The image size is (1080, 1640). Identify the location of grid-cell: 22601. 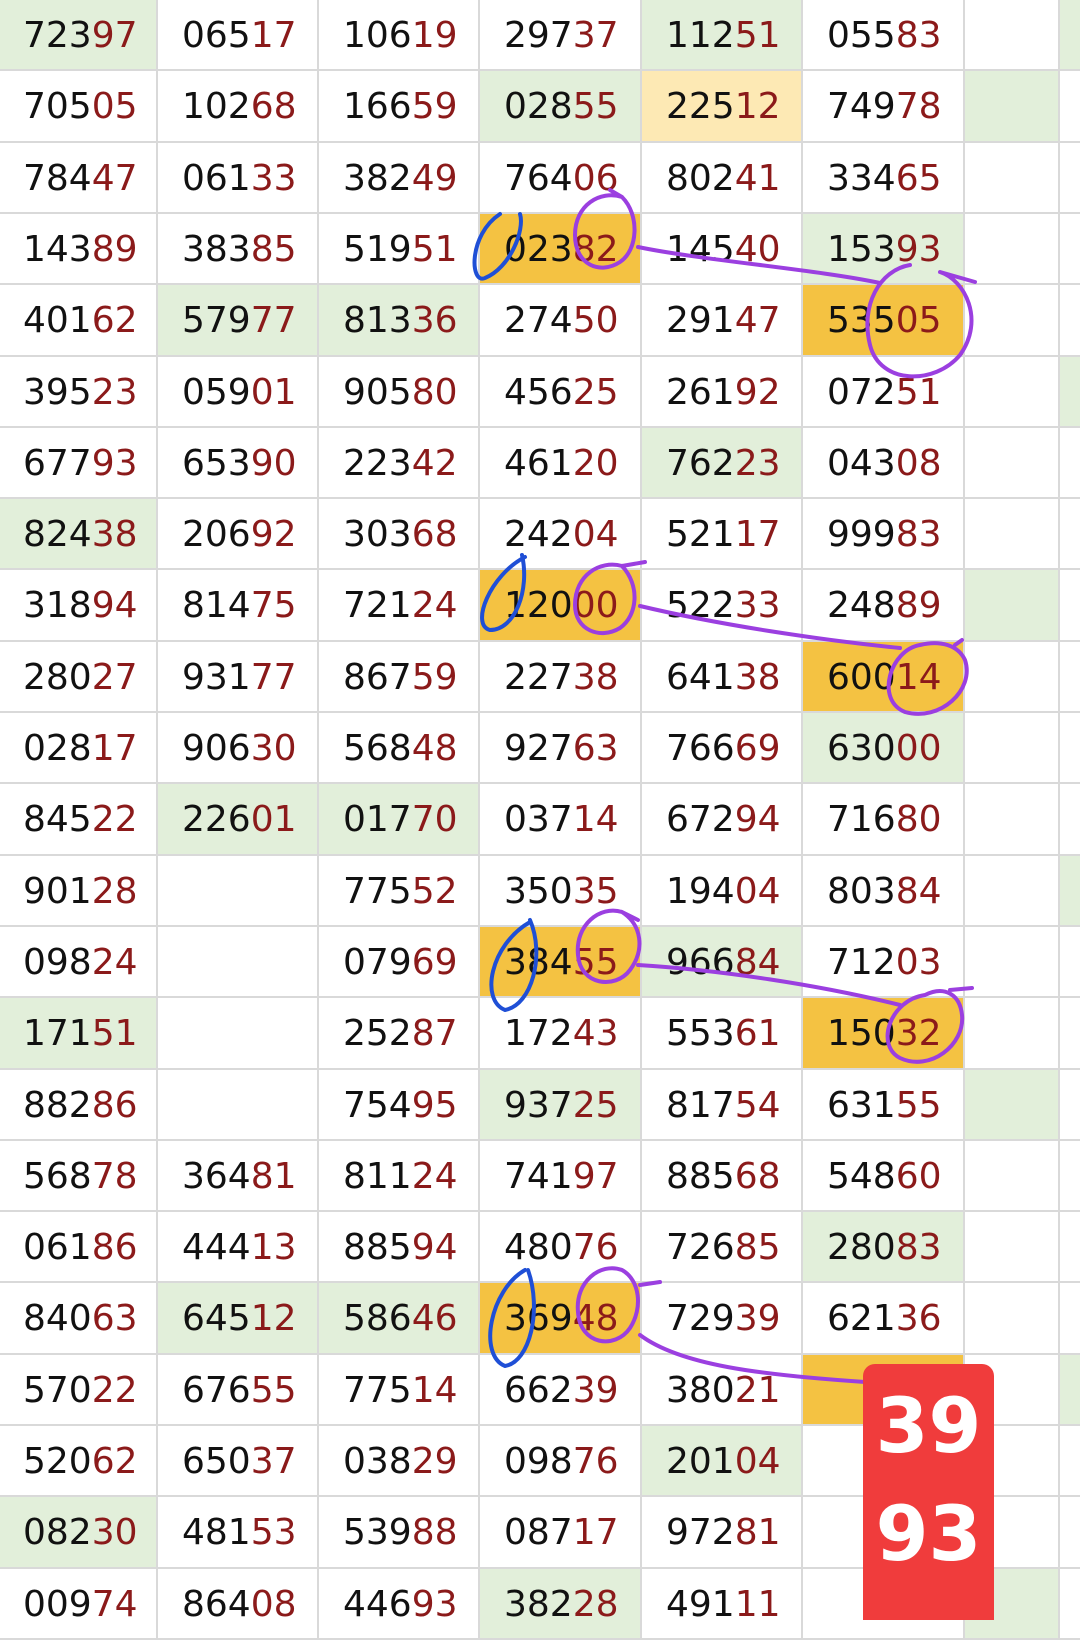
(238, 820).